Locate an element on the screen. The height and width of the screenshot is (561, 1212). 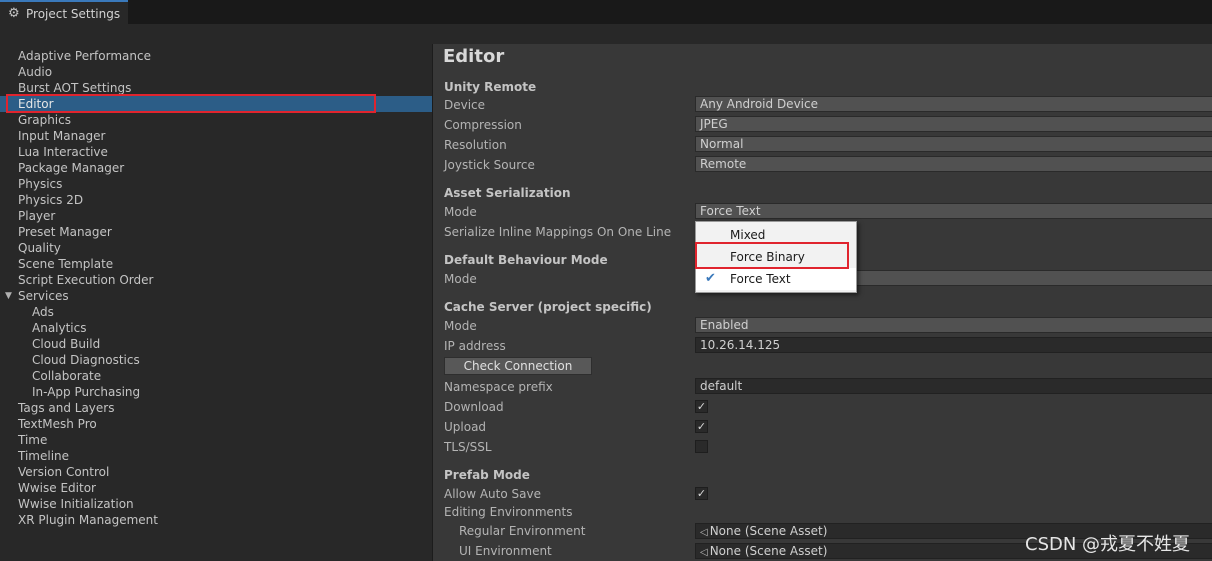
serialization-option: ✔ Force Text is located at coordinates (776, 279).